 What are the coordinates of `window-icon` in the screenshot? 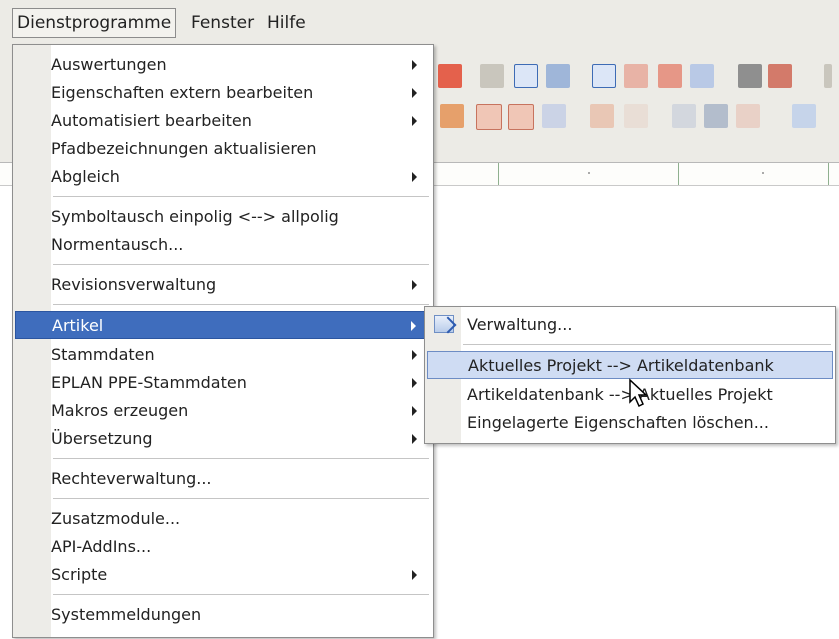 It's located at (702, 76).